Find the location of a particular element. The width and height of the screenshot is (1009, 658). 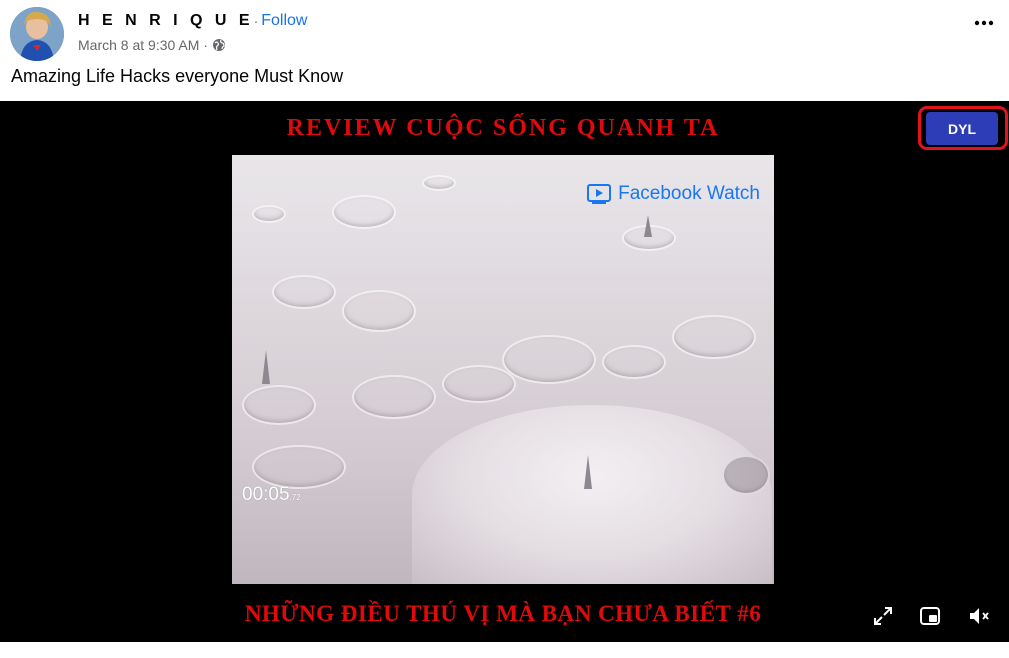

author-line: H E N R I Q U E · Follow is located at coordinates (192, 21).